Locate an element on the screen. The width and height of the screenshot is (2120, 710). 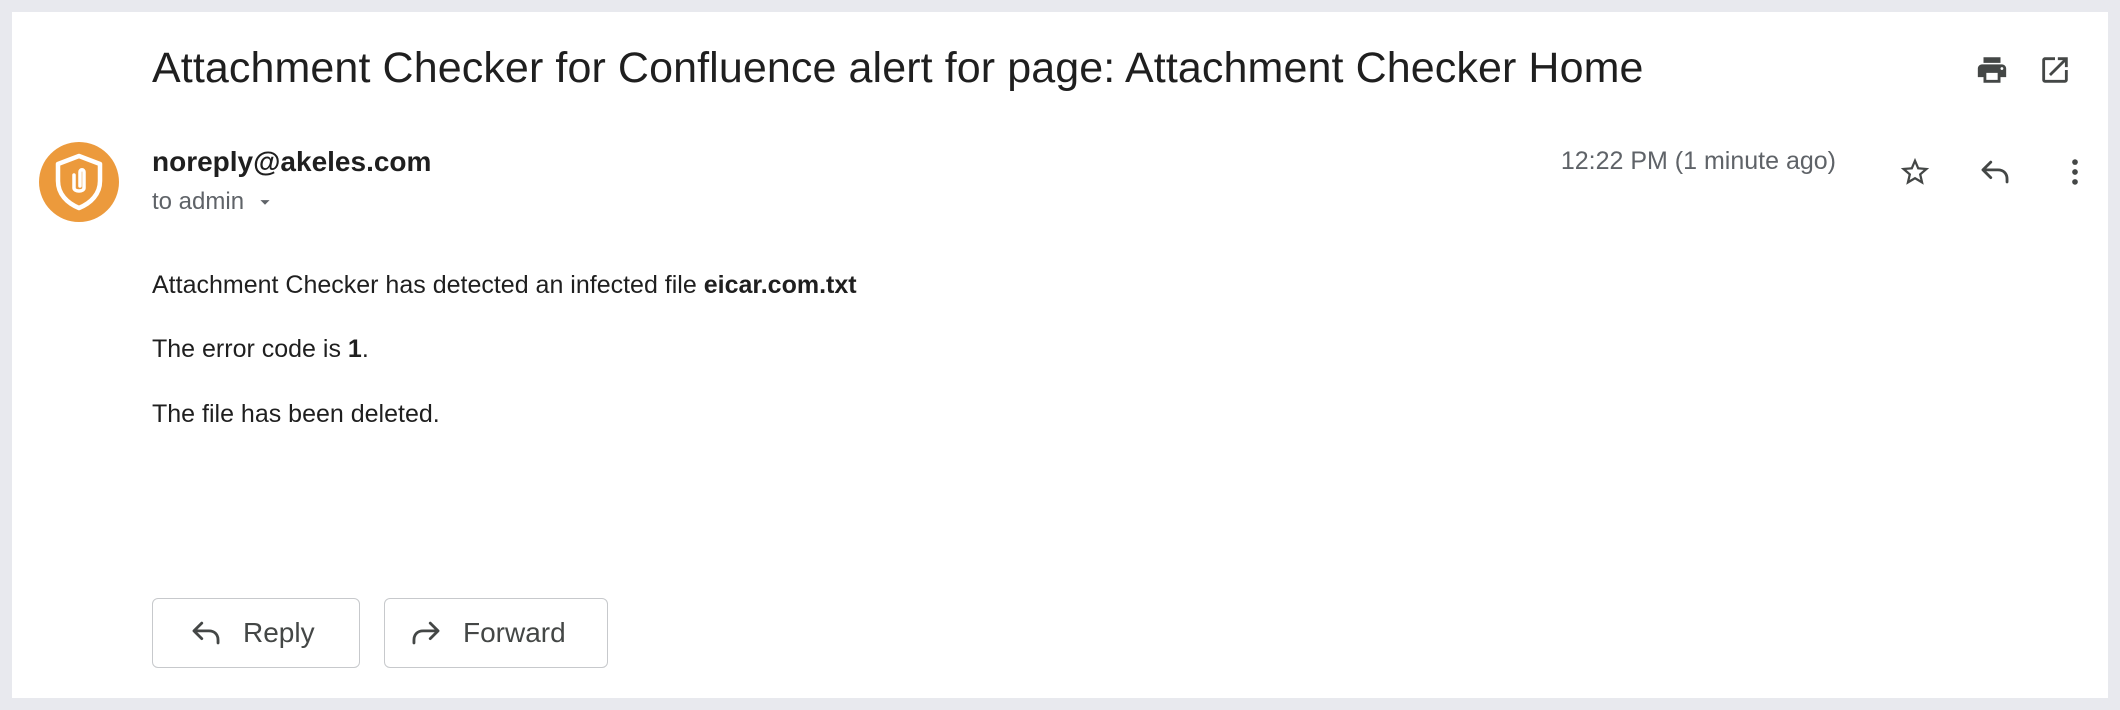
star-button is located at coordinates (1915, 172).